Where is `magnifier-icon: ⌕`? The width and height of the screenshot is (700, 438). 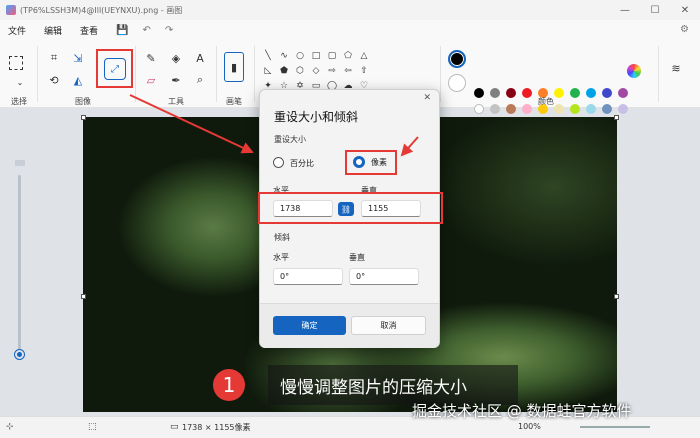 magnifier-icon: ⌕ is located at coordinates (200, 80).